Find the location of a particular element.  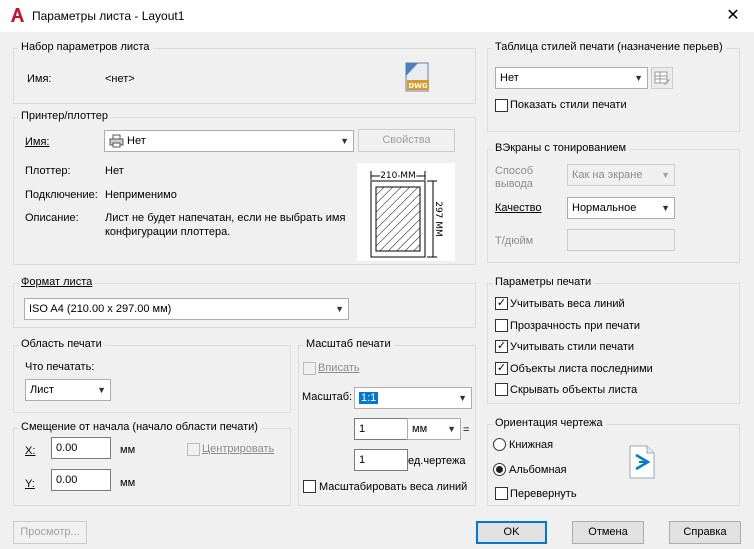

scale-value: 1:1 is located at coordinates (369, 398).